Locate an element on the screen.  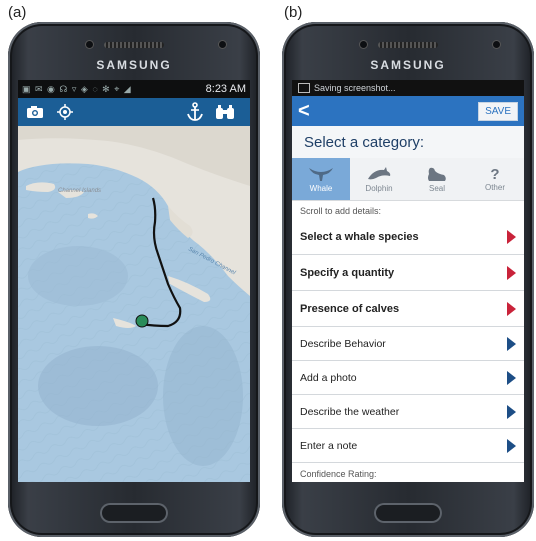
row-calves: Presence of calves is located at coordinates (408, 309).